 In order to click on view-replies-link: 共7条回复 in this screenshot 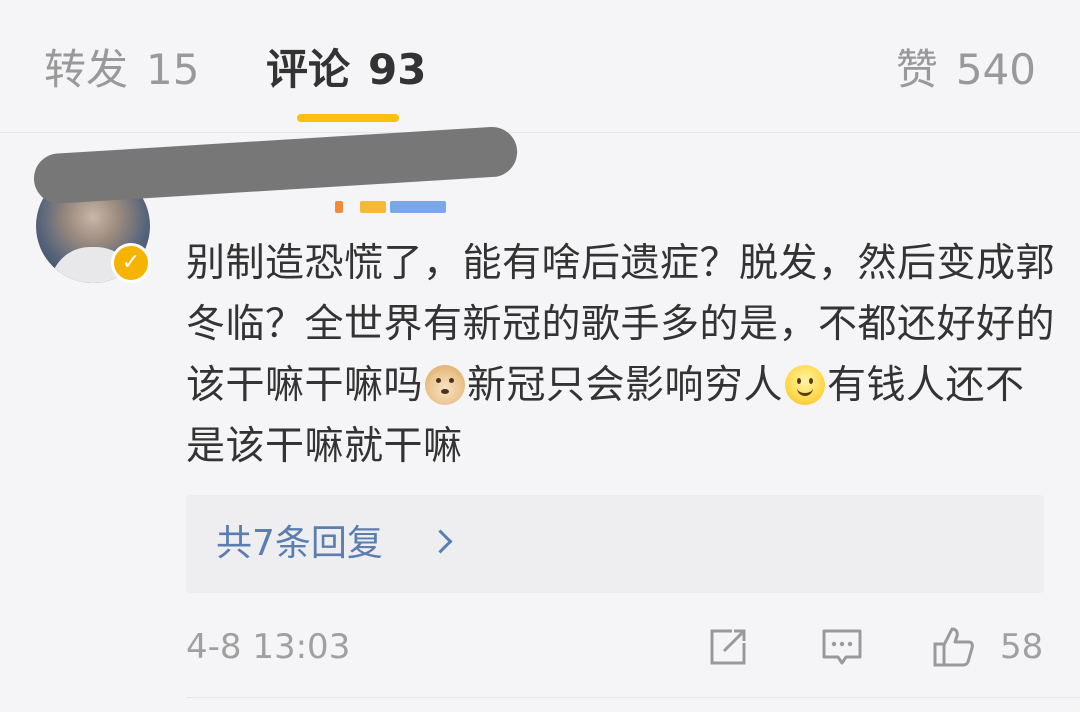, I will do `click(299, 544)`.